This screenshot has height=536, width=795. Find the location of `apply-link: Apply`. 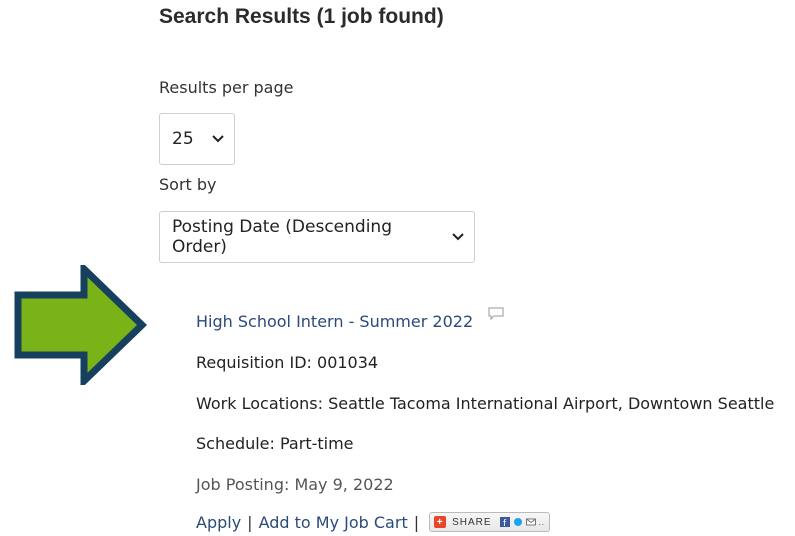

apply-link: Apply is located at coordinates (218, 522).